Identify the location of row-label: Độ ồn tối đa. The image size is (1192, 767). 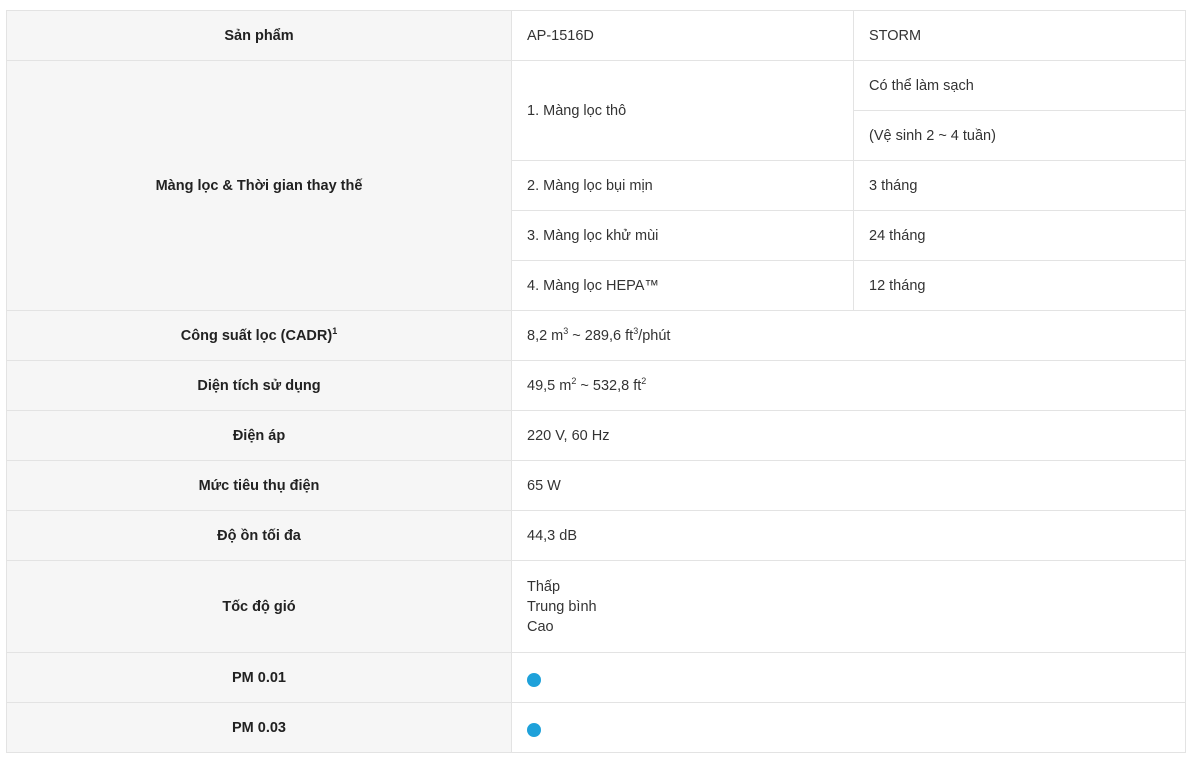
(259, 535).